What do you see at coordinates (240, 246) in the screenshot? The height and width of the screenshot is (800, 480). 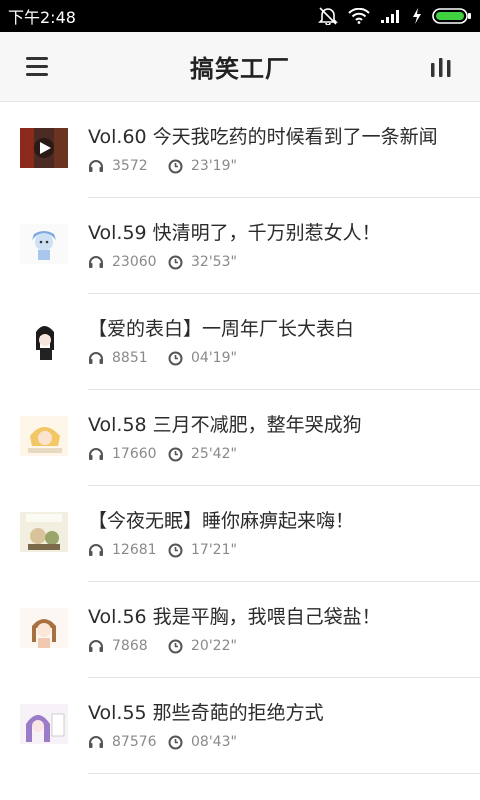 I see `list-item: Vol.59 快清明了，千万别惹女人！ 23060 32'53"` at bounding box center [240, 246].